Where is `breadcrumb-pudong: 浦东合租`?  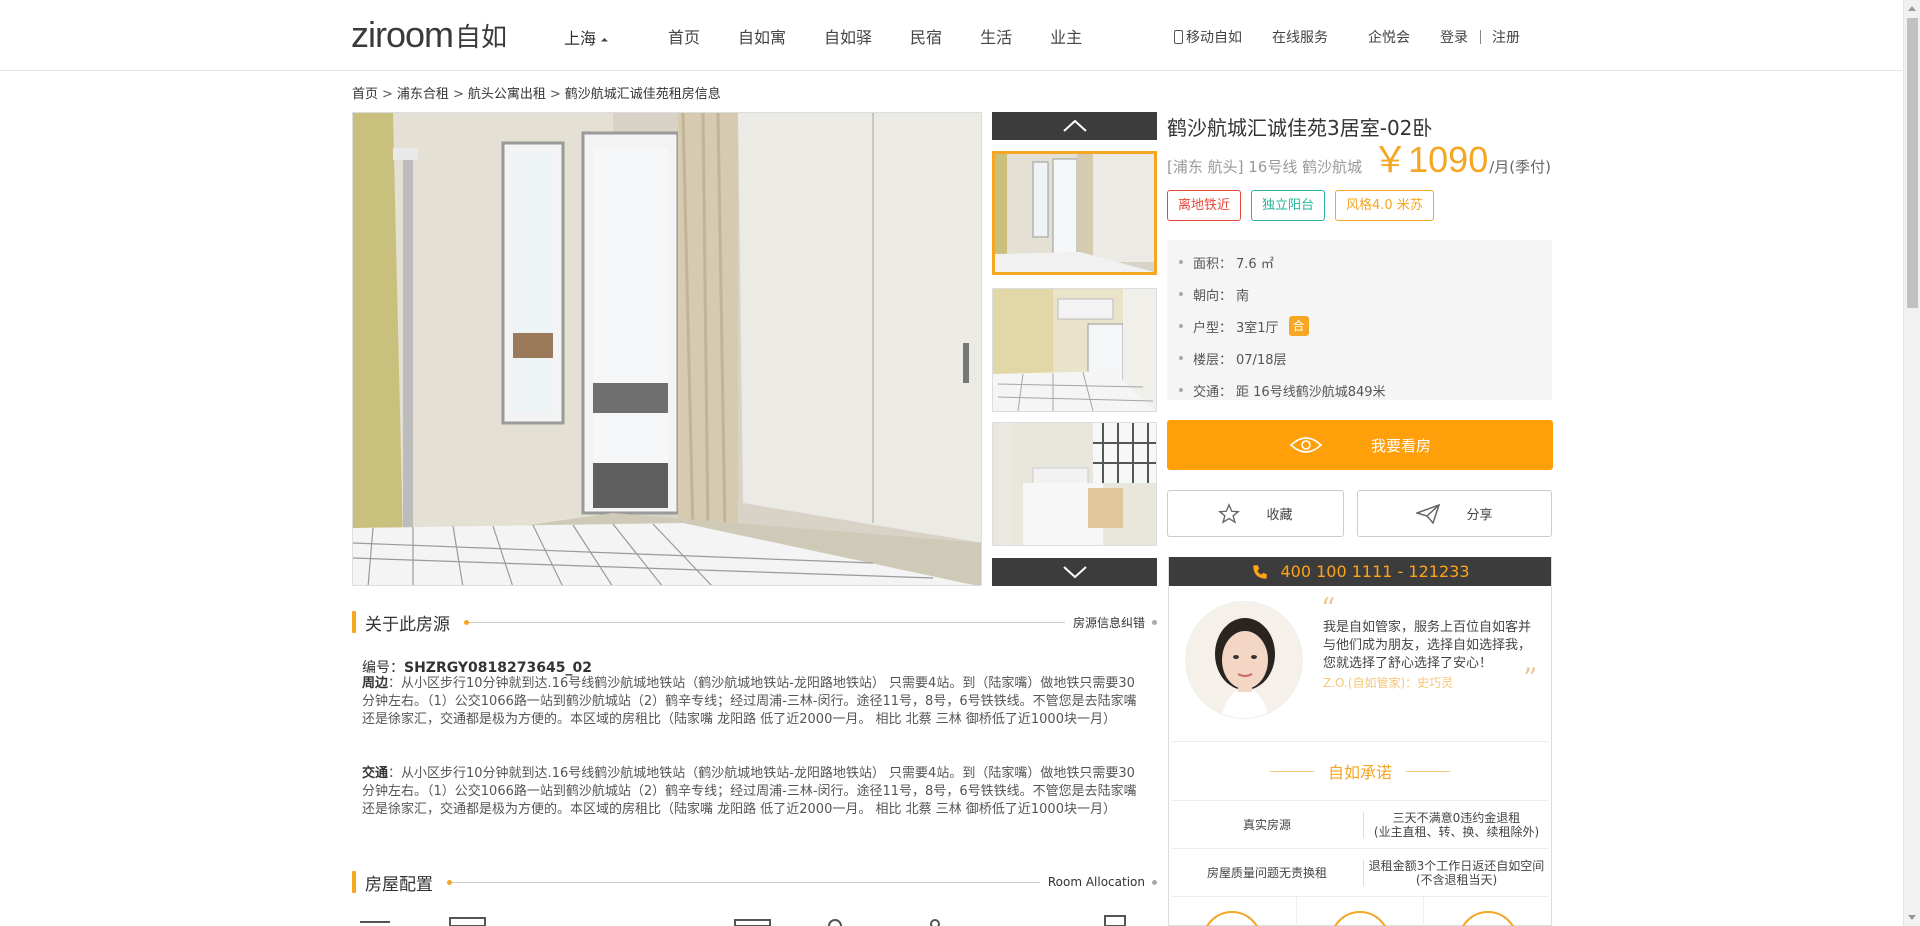 breadcrumb-pudong: 浦东合租 is located at coordinates (423, 94).